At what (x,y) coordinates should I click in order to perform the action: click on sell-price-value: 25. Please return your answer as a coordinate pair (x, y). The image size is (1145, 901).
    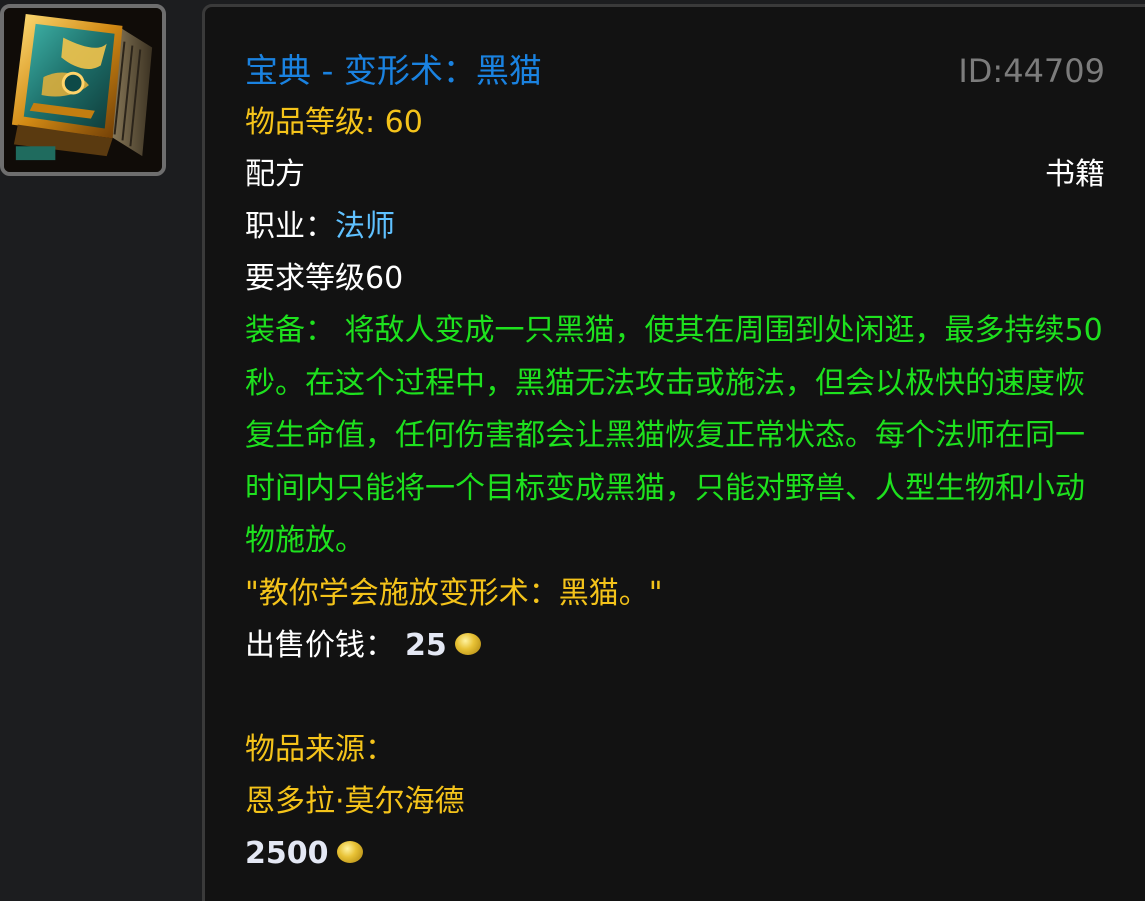
    Looking at the image, I should click on (426, 645).